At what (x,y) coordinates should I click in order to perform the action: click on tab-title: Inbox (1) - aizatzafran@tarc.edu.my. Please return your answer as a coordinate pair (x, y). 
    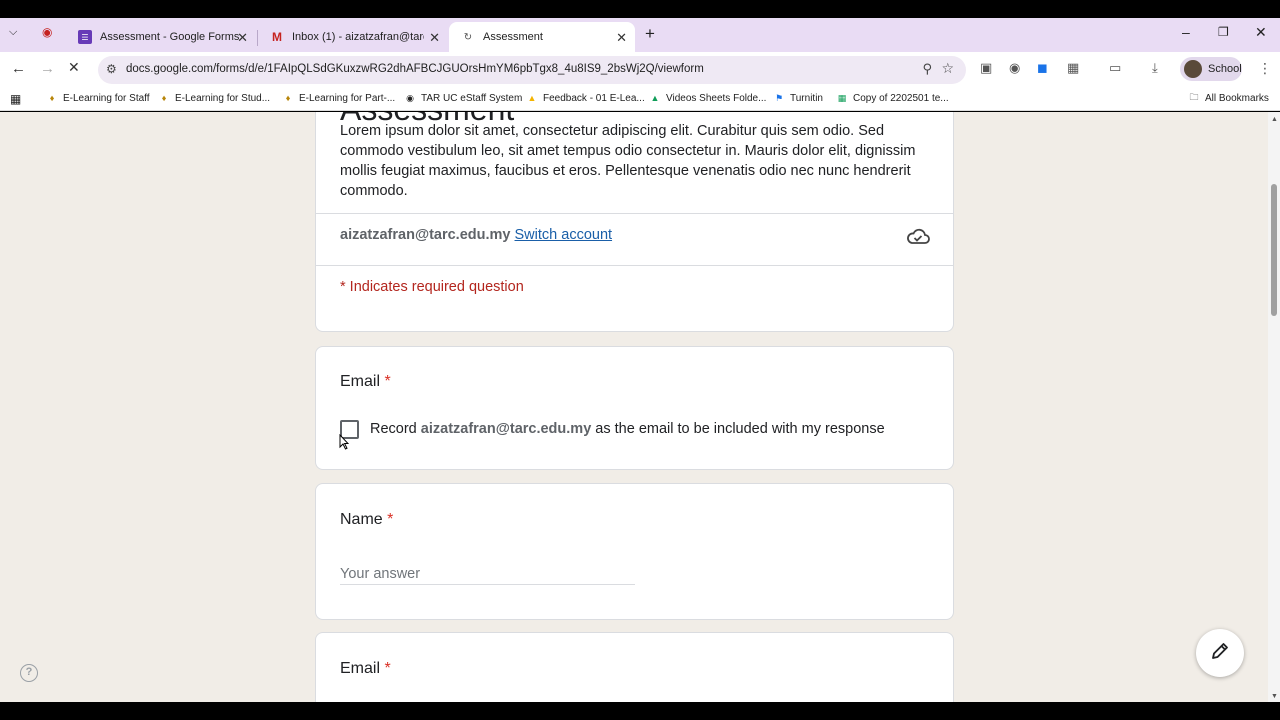
    Looking at the image, I should click on (358, 37).